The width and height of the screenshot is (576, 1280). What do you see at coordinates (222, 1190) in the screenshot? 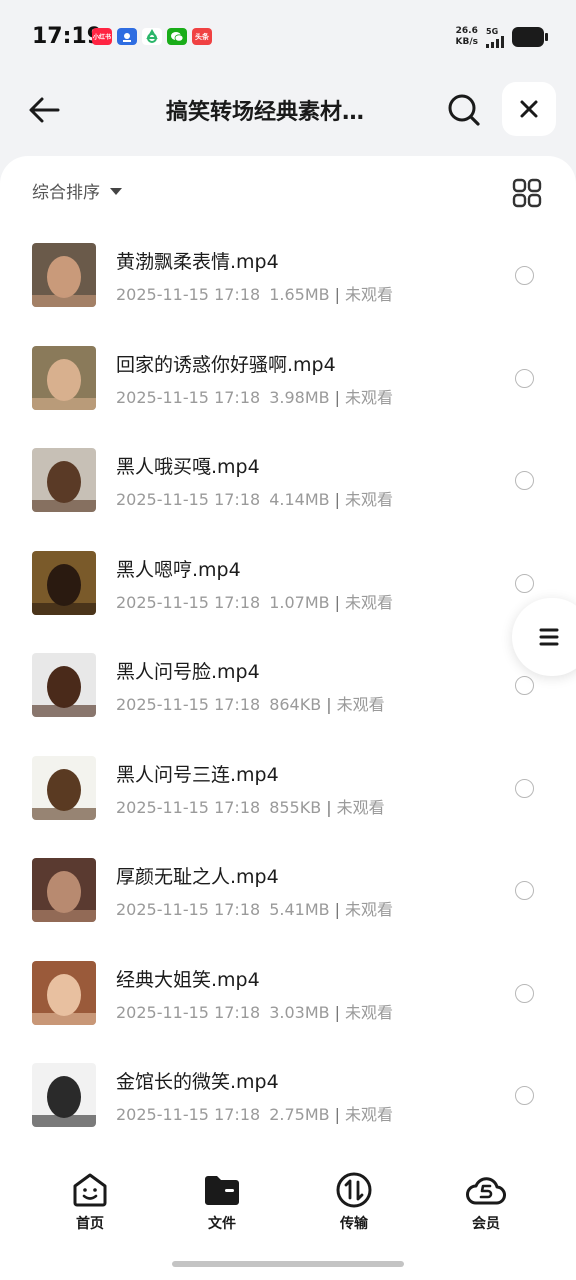
I see `folder-icon` at bounding box center [222, 1190].